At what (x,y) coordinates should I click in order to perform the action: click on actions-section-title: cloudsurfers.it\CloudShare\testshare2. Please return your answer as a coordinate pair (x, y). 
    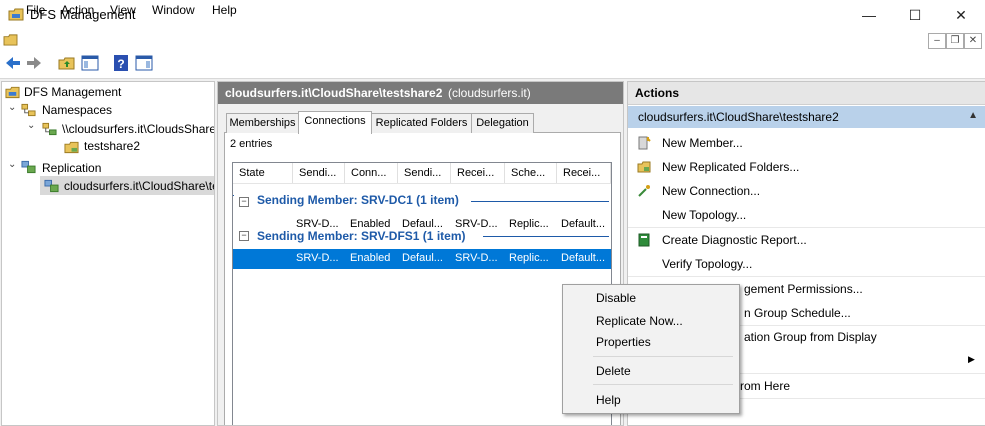
    Looking at the image, I should click on (738, 117).